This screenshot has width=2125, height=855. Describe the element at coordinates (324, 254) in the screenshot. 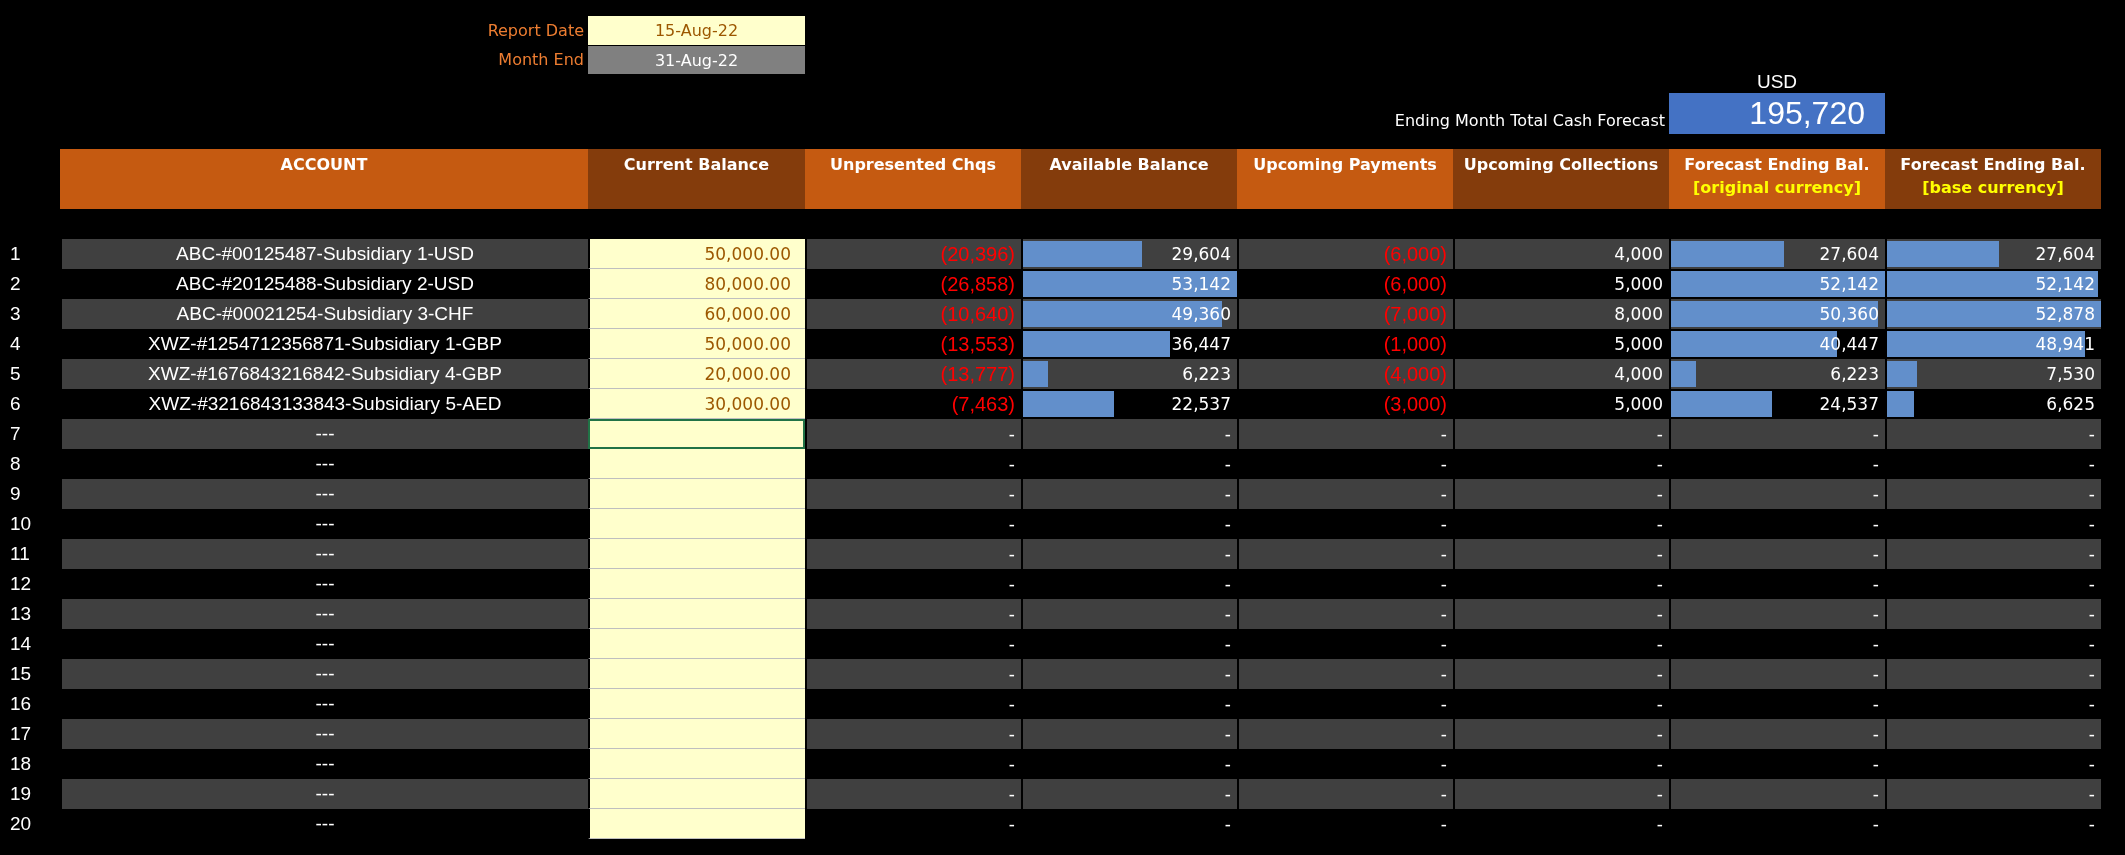

I see `account-cell: ABC-#00125487-Subsidiary 1-USD` at that location.